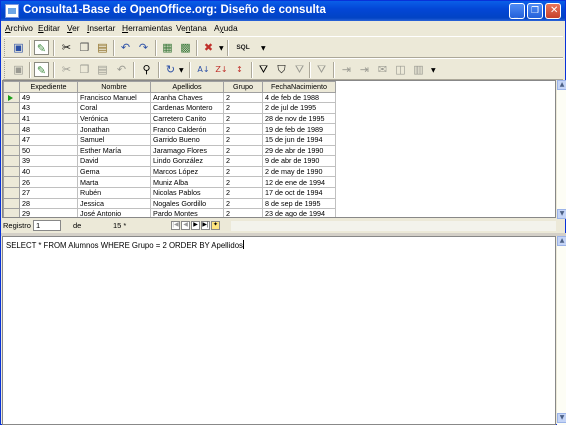 The image size is (566, 425). Describe the element at coordinates (114, 171) in the screenshot. I see `table-cell: Gema` at that location.